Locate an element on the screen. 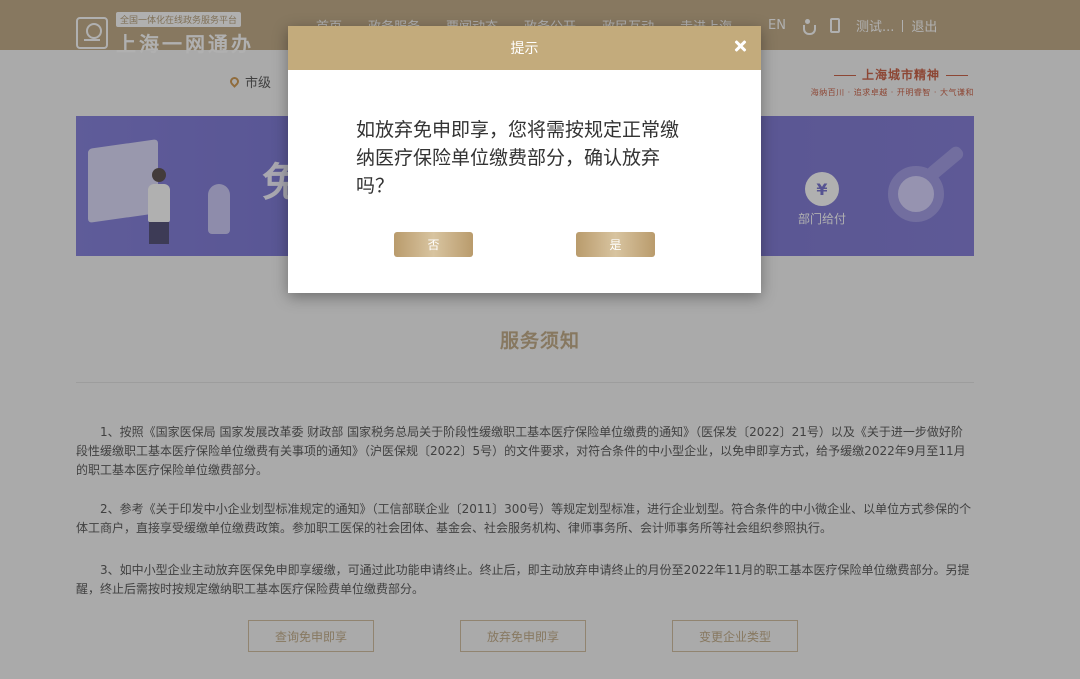 The image size is (1080, 679). dialog-title: 提示 is located at coordinates (524, 49).